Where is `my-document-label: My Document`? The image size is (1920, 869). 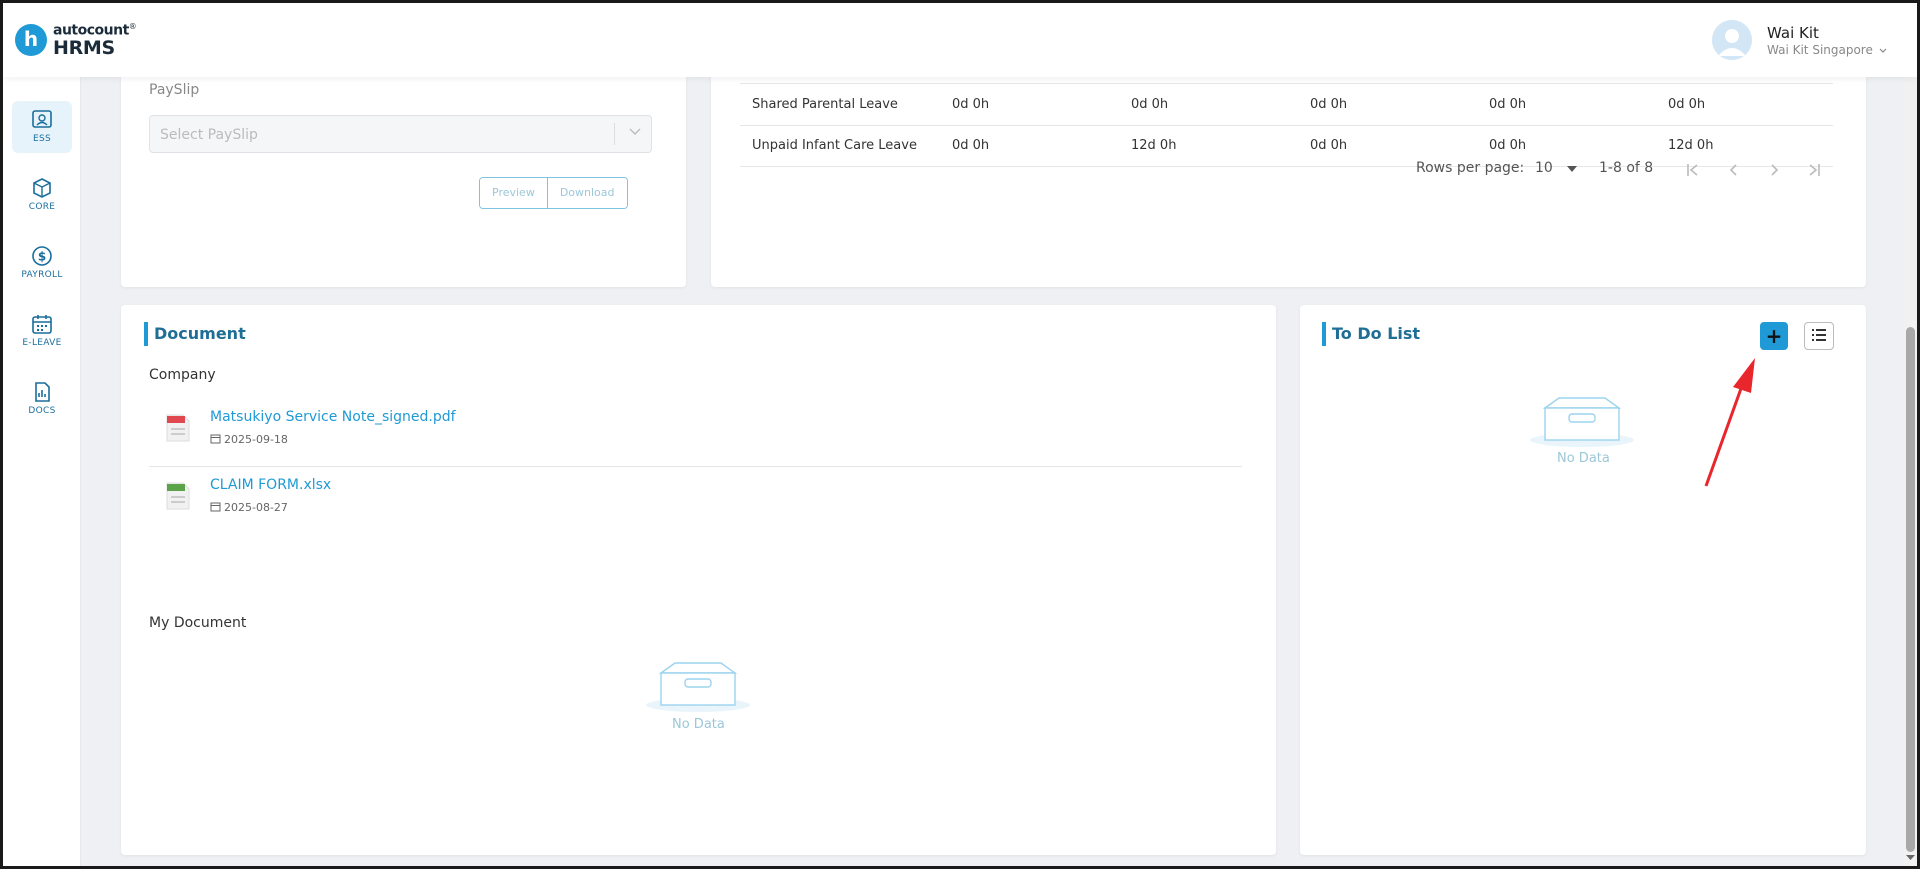 my-document-label: My Document is located at coordinates (198, 623).